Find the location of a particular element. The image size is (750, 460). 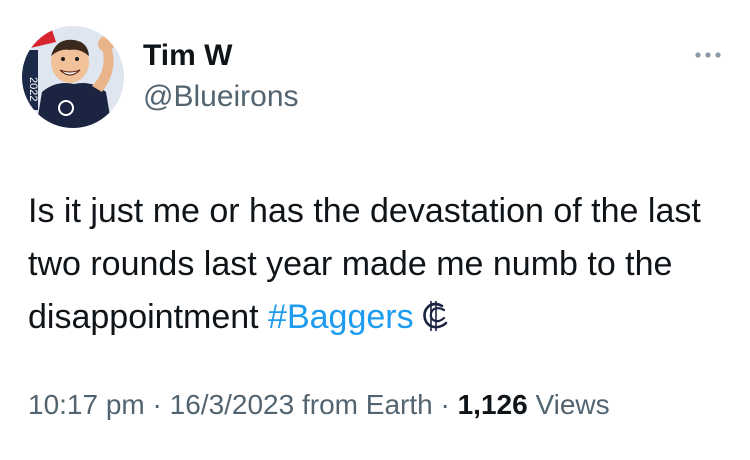

more-horizontal-icon is located at coordinates (708, 55).